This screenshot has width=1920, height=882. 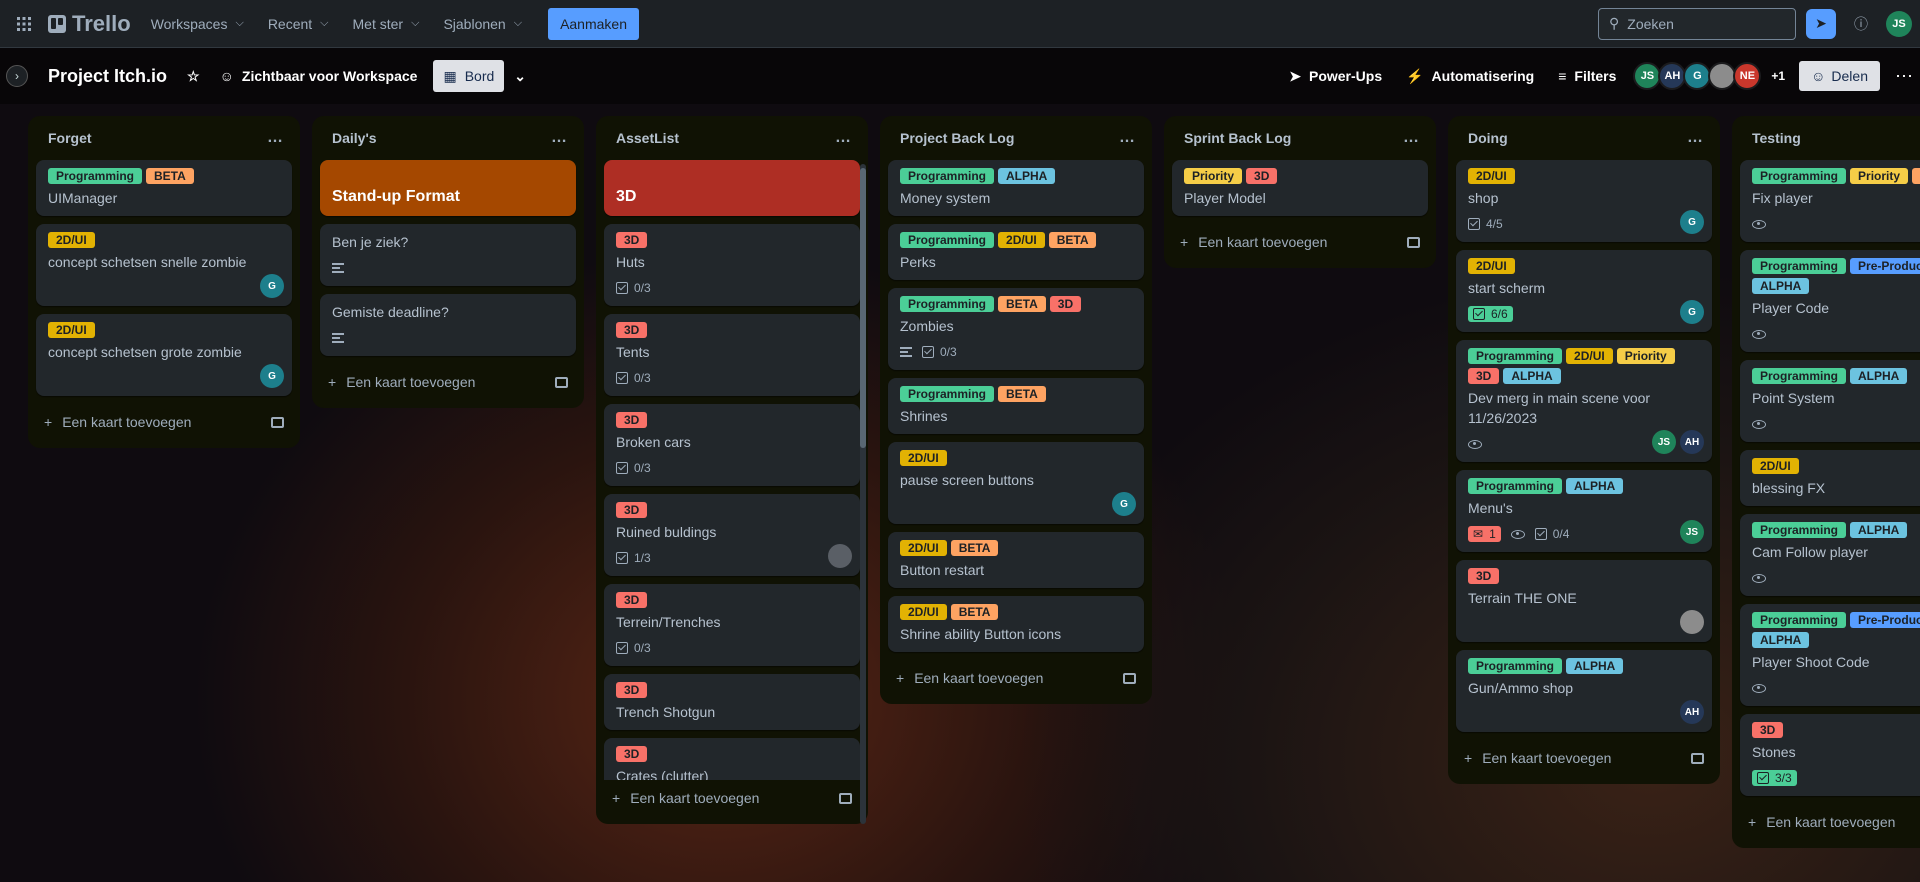 What do you see at coordinates (1470, 76) in the screenshot?
I see `automation-button: ⚡ Automatisering` at bounding box center [1470, 76].